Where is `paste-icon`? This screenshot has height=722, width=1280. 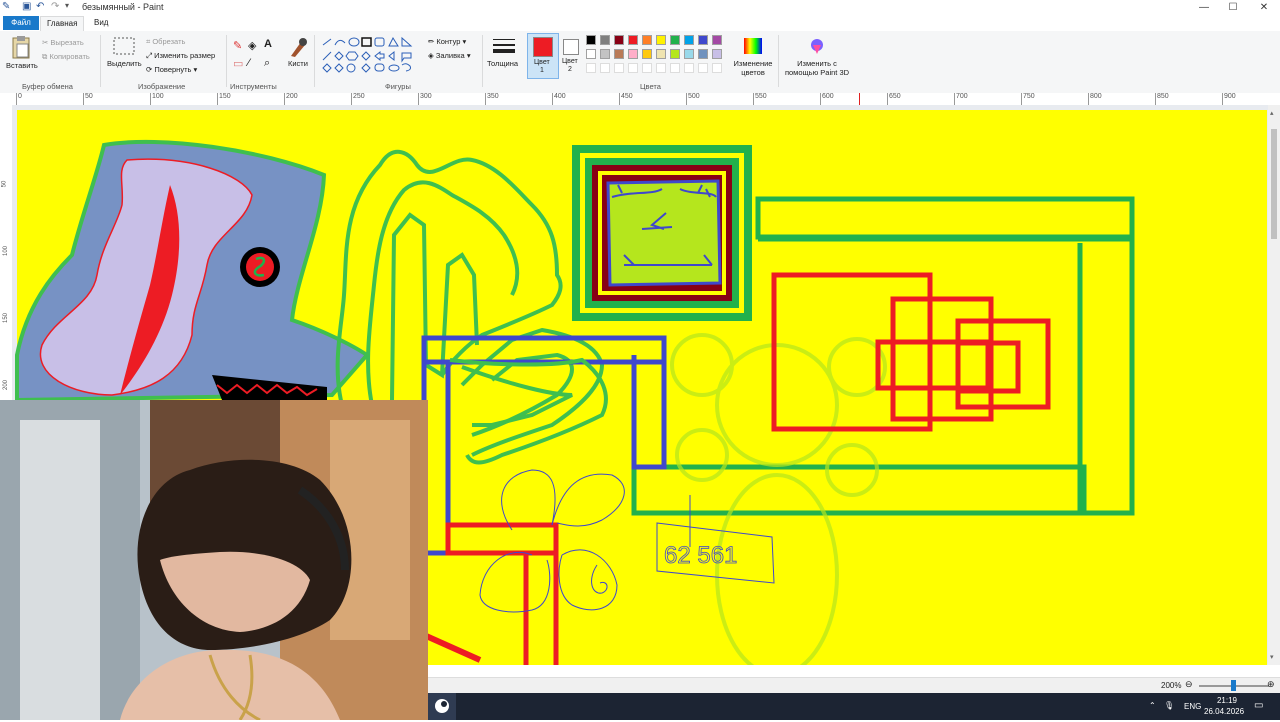 paste-icon is located at coordinates (21, 47).